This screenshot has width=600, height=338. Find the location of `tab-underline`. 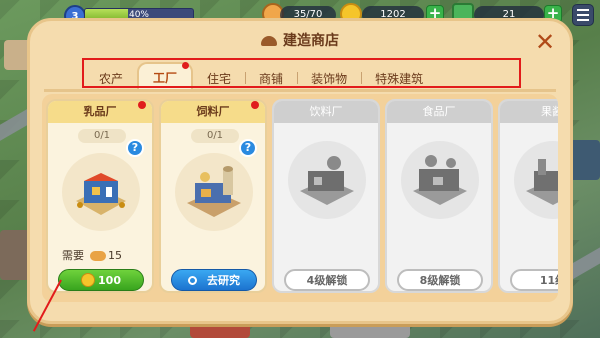

tab-underline is located at coordinates (300, 90).